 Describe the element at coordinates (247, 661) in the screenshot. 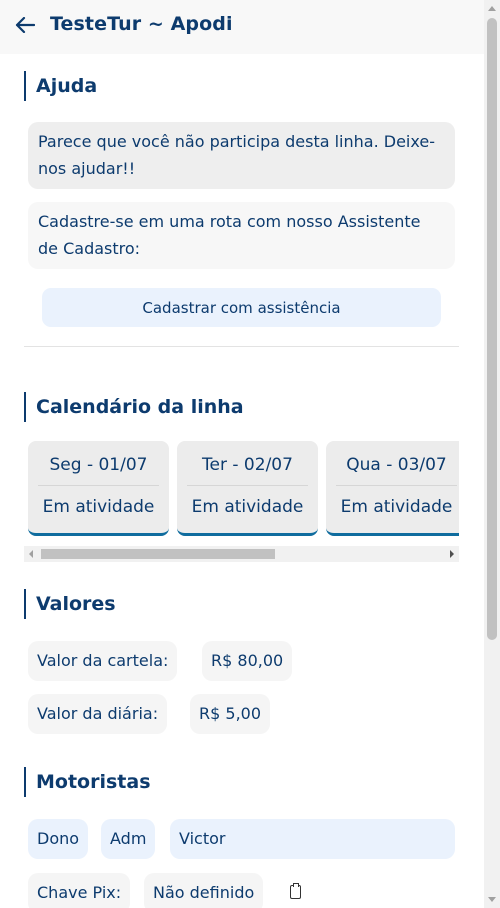

I see `card-value: R$ 80,00` at that location.